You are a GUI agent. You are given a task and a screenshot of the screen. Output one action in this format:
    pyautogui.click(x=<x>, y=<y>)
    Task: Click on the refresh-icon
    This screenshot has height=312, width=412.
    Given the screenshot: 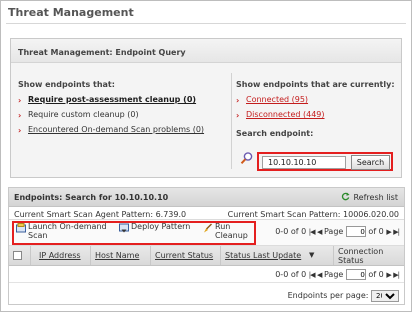 What is the action you would take?
    pyautogui.click(x=346, y=196)
    